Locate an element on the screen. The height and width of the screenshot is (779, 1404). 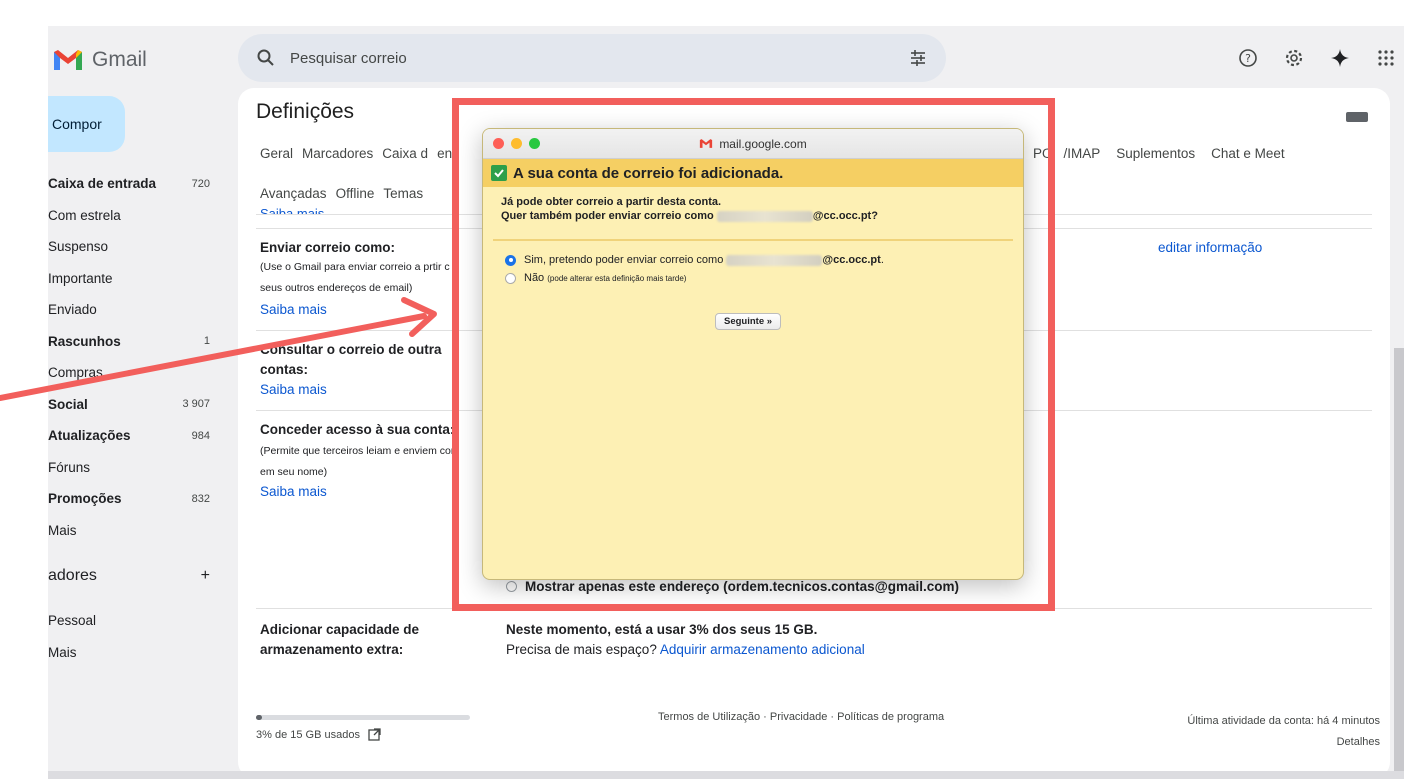
sidebar-item-label: Suspenso is located at coordinates (78, 247).